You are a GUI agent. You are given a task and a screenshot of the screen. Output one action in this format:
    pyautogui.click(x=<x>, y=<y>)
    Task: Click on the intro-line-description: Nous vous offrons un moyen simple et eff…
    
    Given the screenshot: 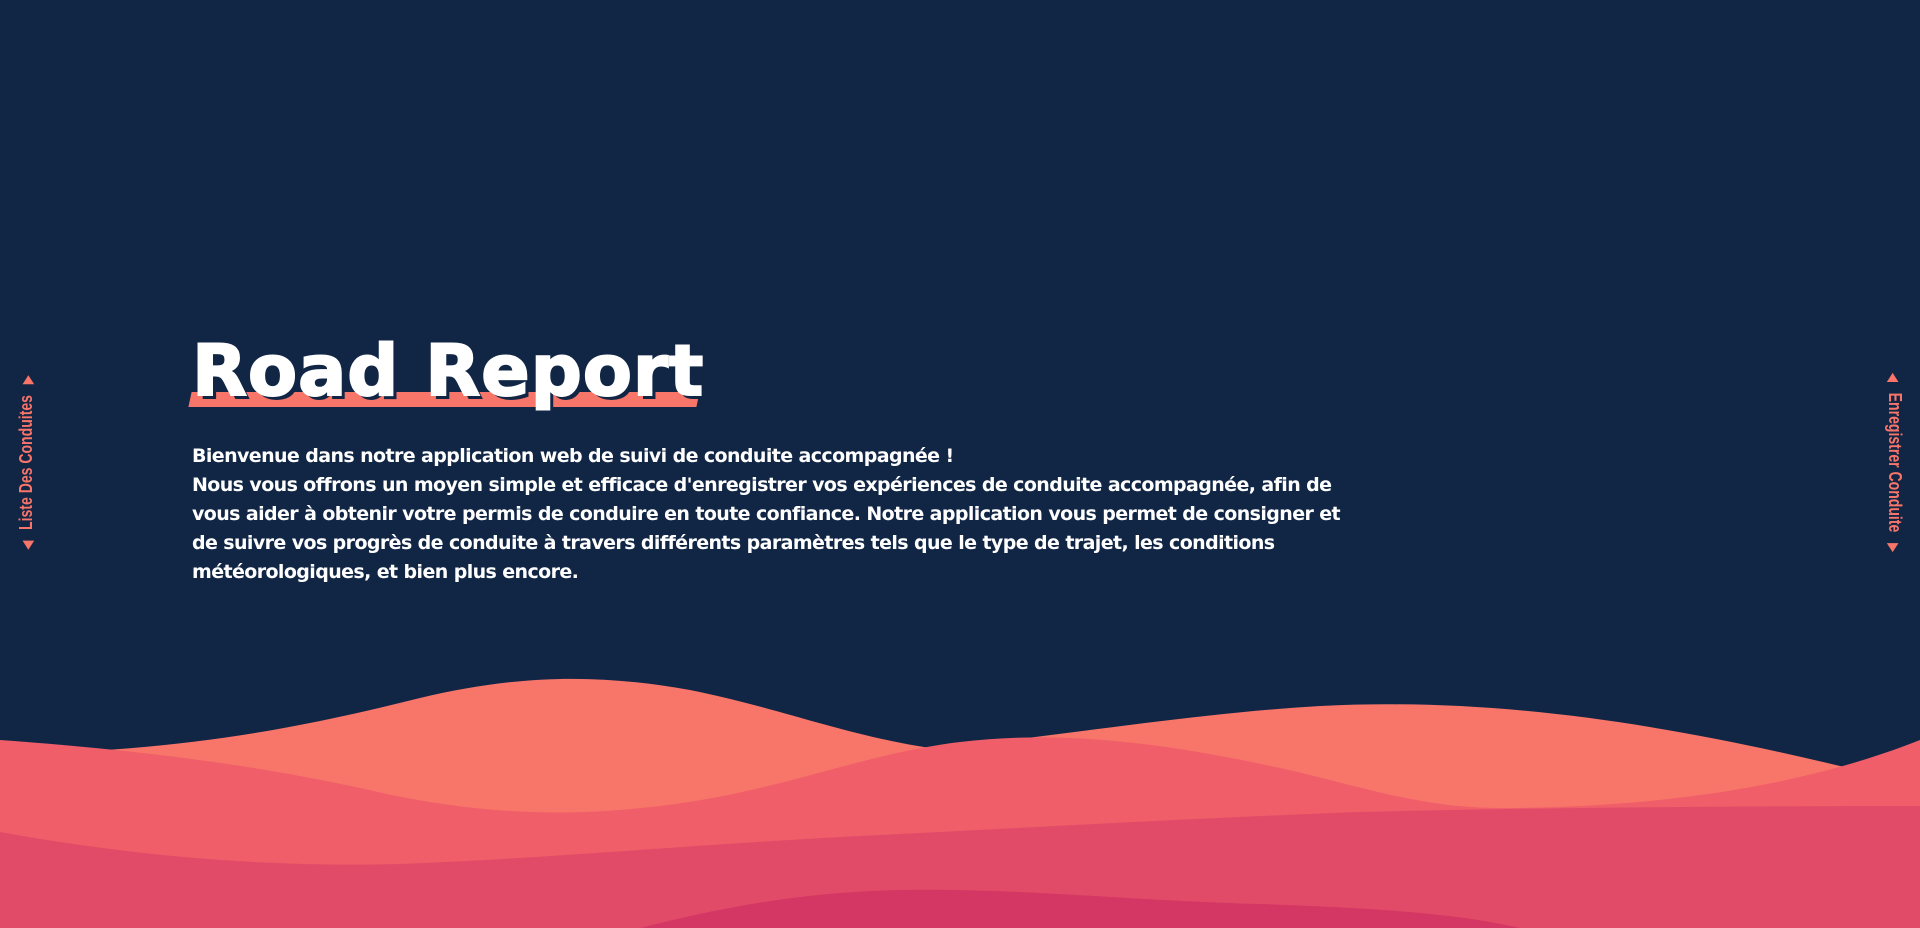 What is the action you would take?
    pyautogui.click(x=766, y=528)
    